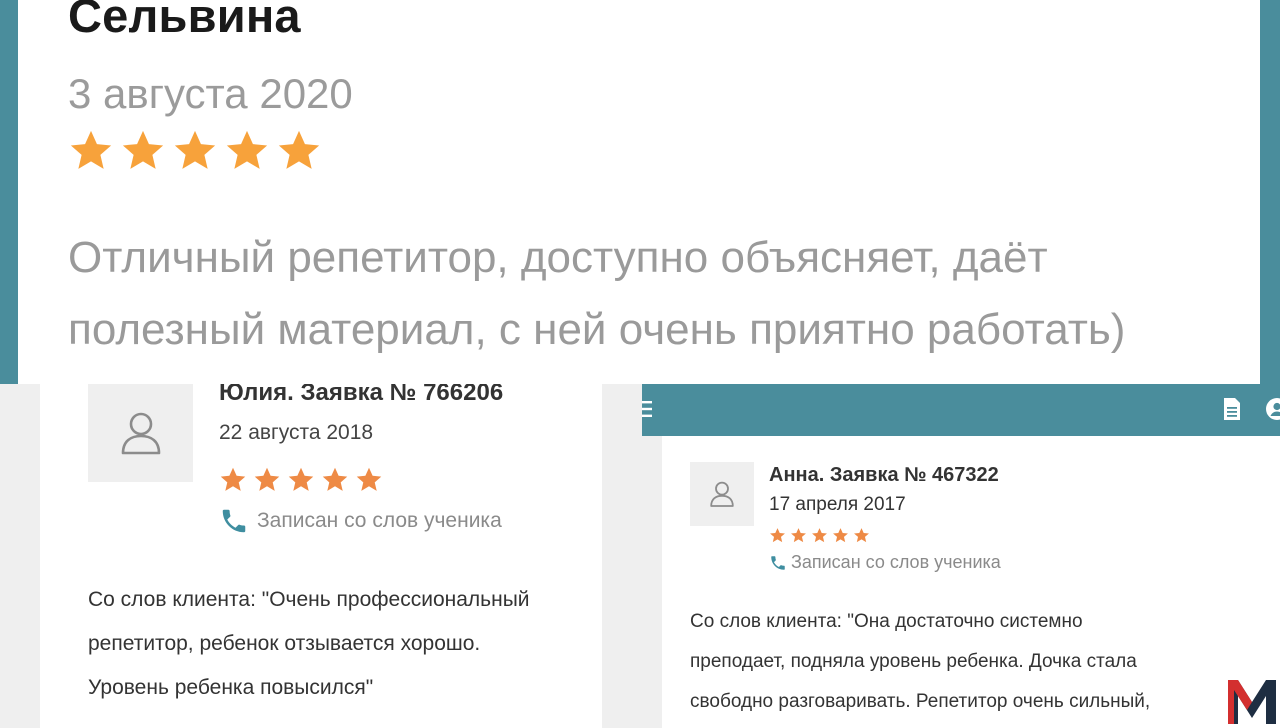  Describe the element at coordinates (884, 475) in the screenshot. I see `review-title: Анна. Заявка № 467322` at that location.